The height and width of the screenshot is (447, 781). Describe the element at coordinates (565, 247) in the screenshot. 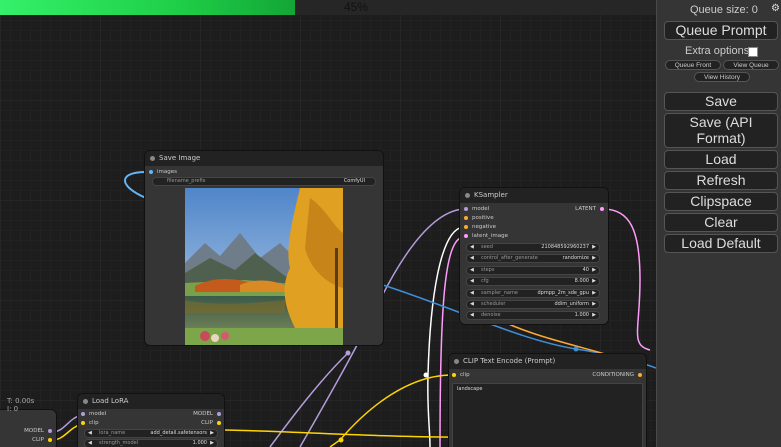

I see `widget-value: 210848592960237` at that location.